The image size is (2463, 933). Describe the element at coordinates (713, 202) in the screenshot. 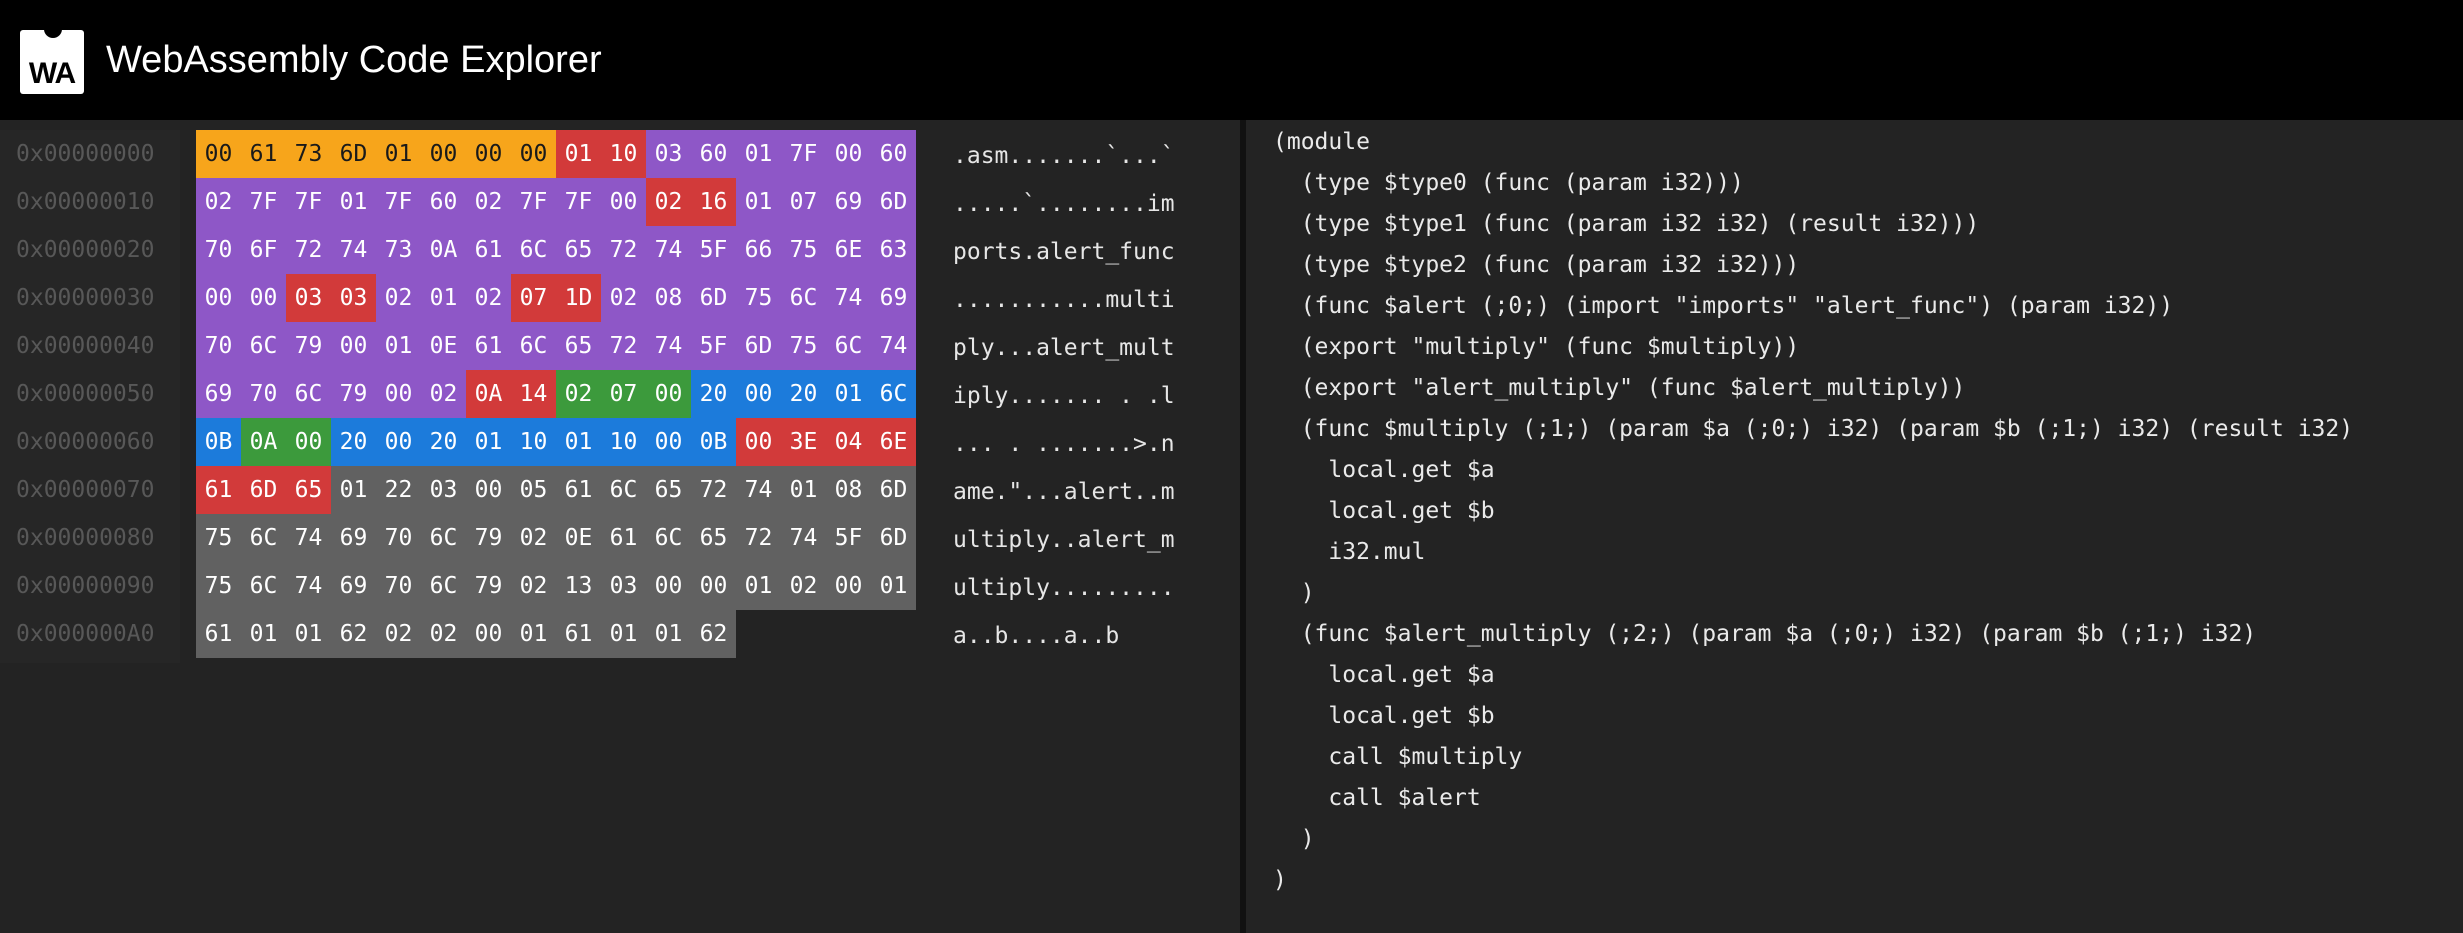

I see `hex-byte: 16` at that location.